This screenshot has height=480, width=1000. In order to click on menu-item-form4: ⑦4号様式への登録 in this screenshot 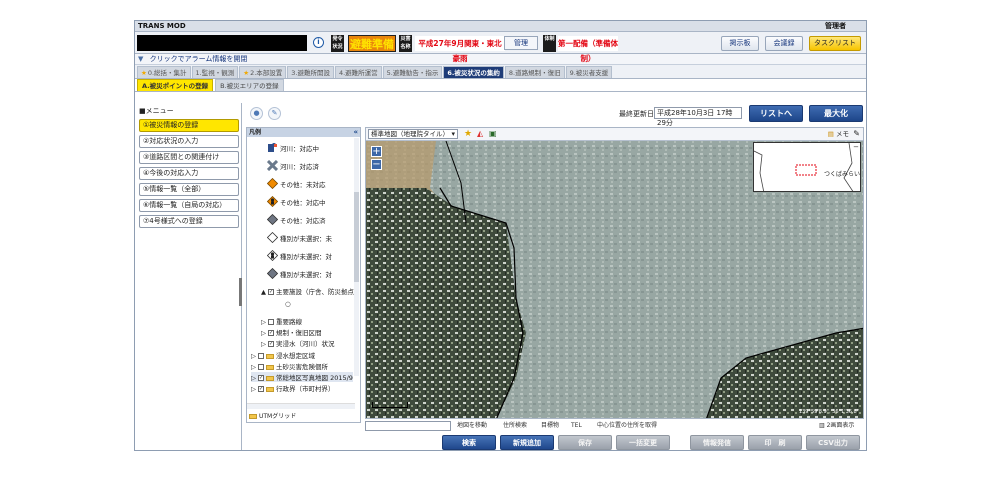, I will do `click(189, 221)`.